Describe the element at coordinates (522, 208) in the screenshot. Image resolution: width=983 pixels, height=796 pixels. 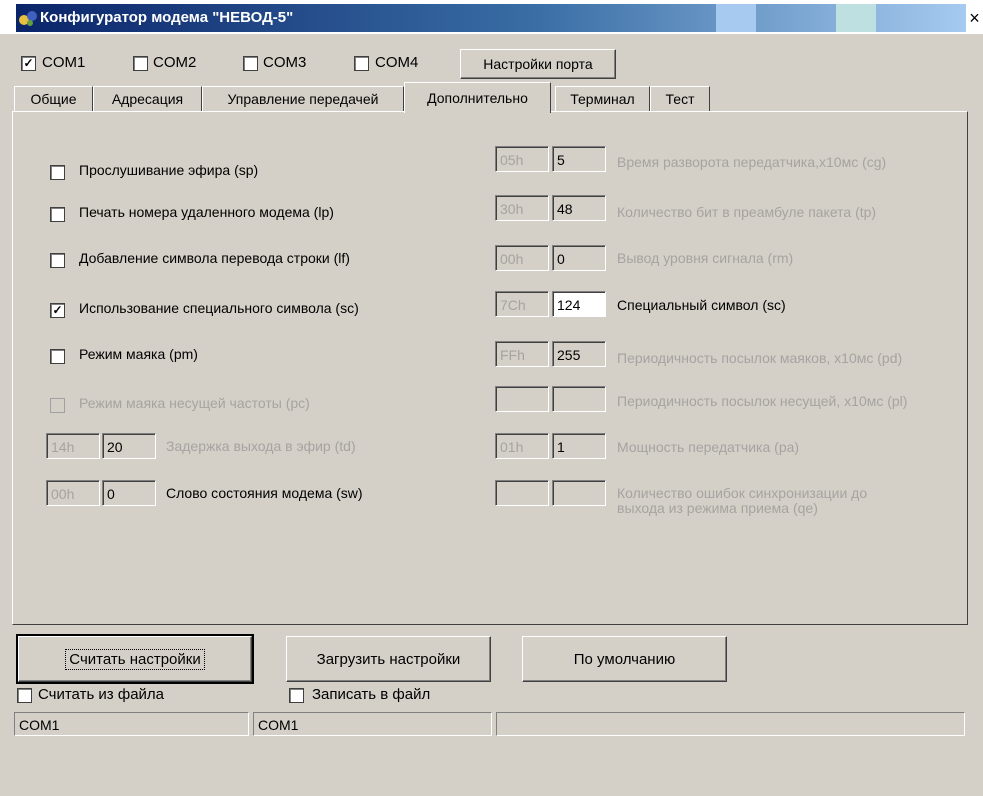
I see `tp-hex-field: 30h` at that location.